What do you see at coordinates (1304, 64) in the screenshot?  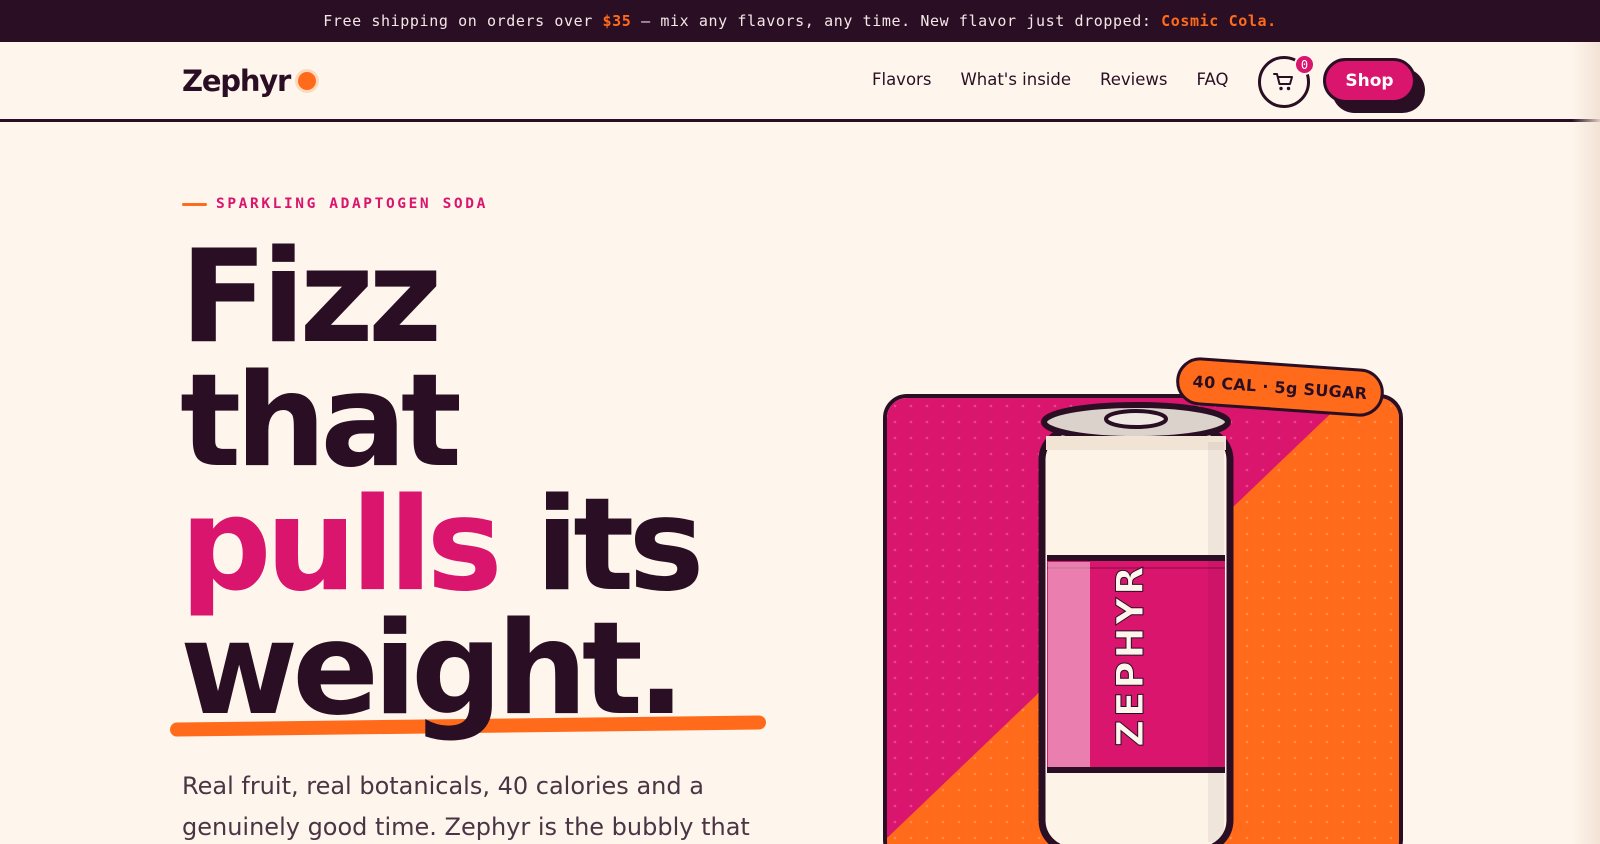 I see `cart-count-badge: 0` at bounding box center [1304, 64].